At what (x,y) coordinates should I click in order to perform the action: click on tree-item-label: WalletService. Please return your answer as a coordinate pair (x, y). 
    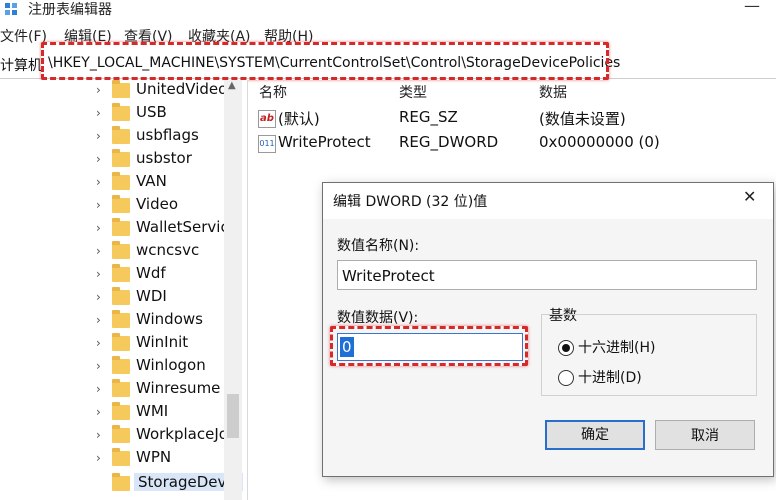
    Looking at the image, I should click on (187, 227).